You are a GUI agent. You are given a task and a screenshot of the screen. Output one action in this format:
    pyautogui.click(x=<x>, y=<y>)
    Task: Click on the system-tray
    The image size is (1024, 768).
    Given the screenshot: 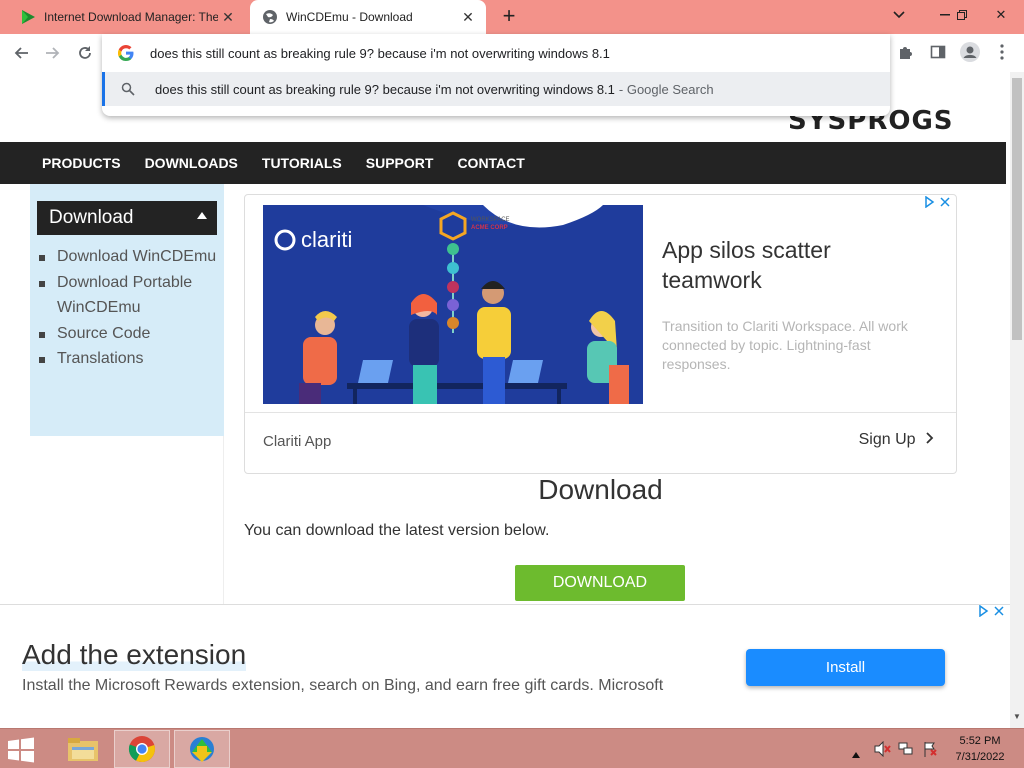 What is the action you would take?
    pyautogui.click(x=900, y=749)
    